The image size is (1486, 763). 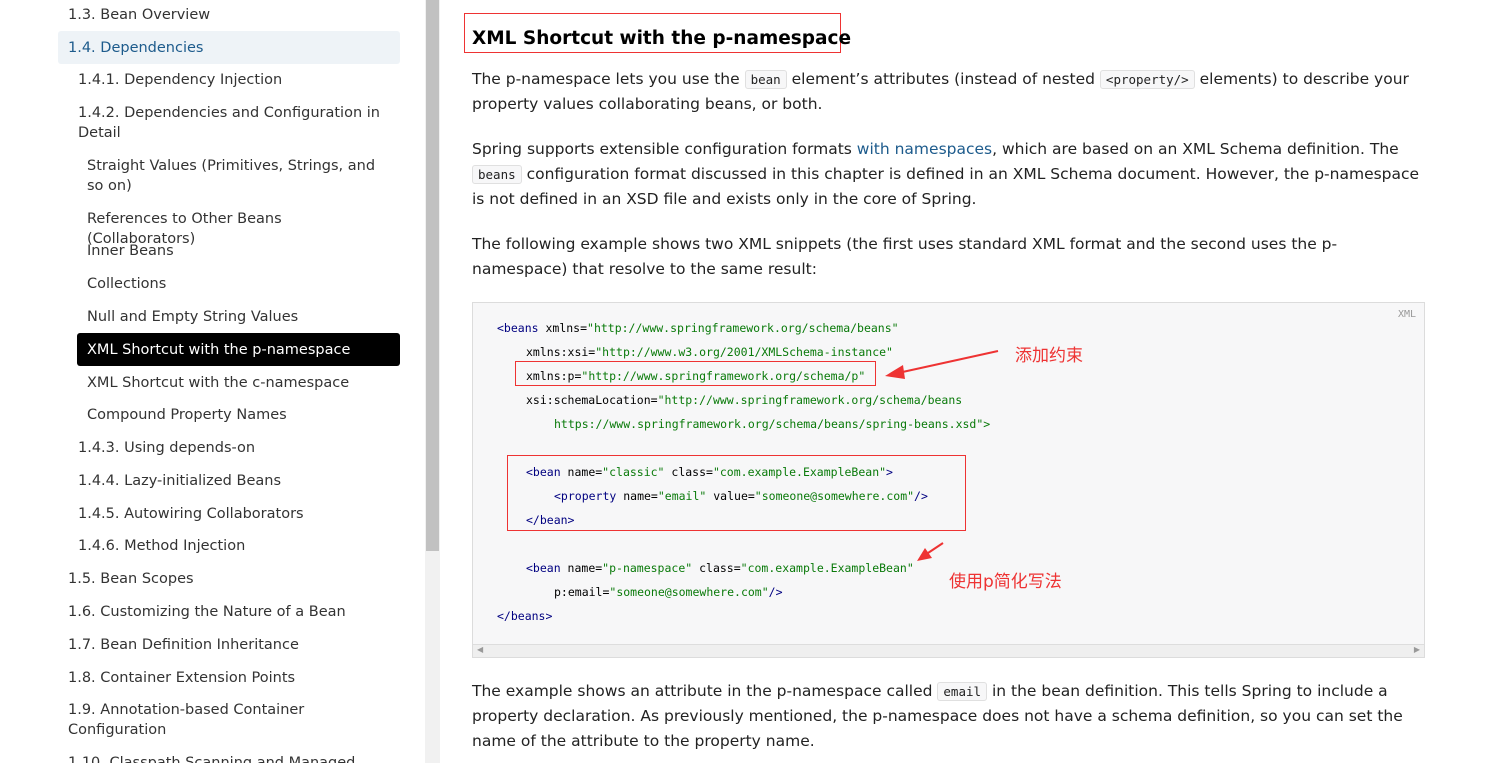 What do you see at coordinates (233, 579) in the screenshot?
I see `toc-item: 1.5. Bean Scopes` at bounding box center [233, 579].